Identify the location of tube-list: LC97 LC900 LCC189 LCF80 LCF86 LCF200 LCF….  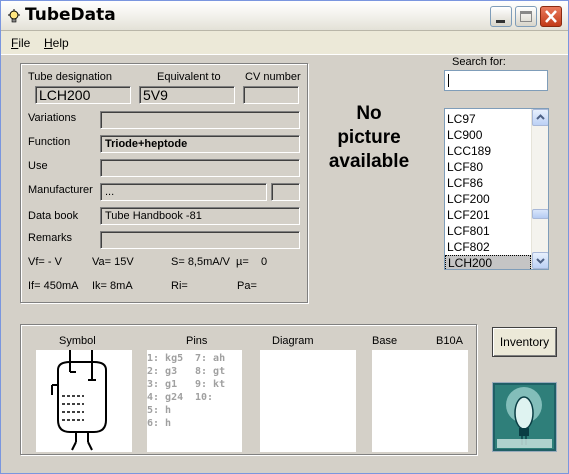
(496, 189).